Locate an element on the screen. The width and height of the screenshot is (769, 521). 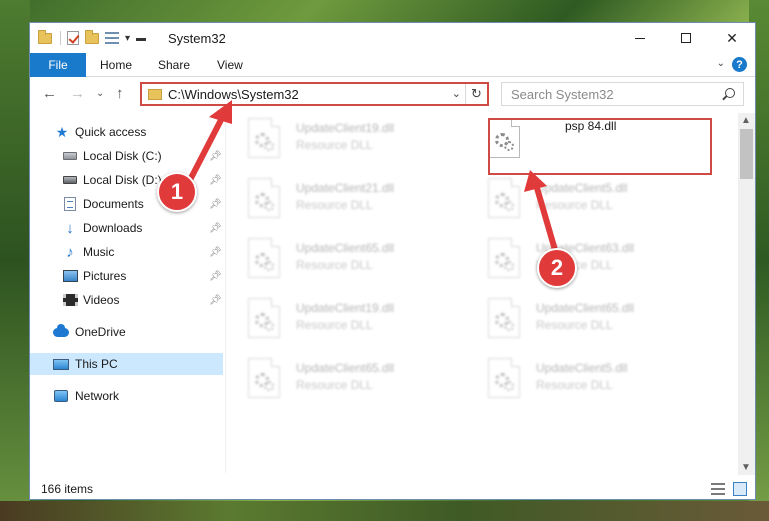
help-icon: ? is located at coordinates (739, 64).